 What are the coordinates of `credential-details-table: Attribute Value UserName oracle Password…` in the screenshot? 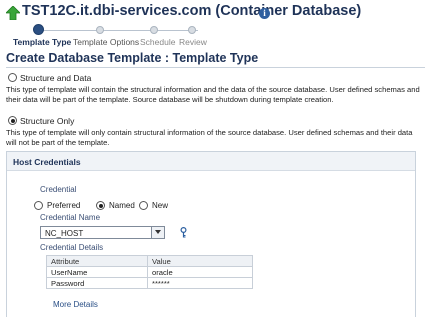 It's located at (149, 272).